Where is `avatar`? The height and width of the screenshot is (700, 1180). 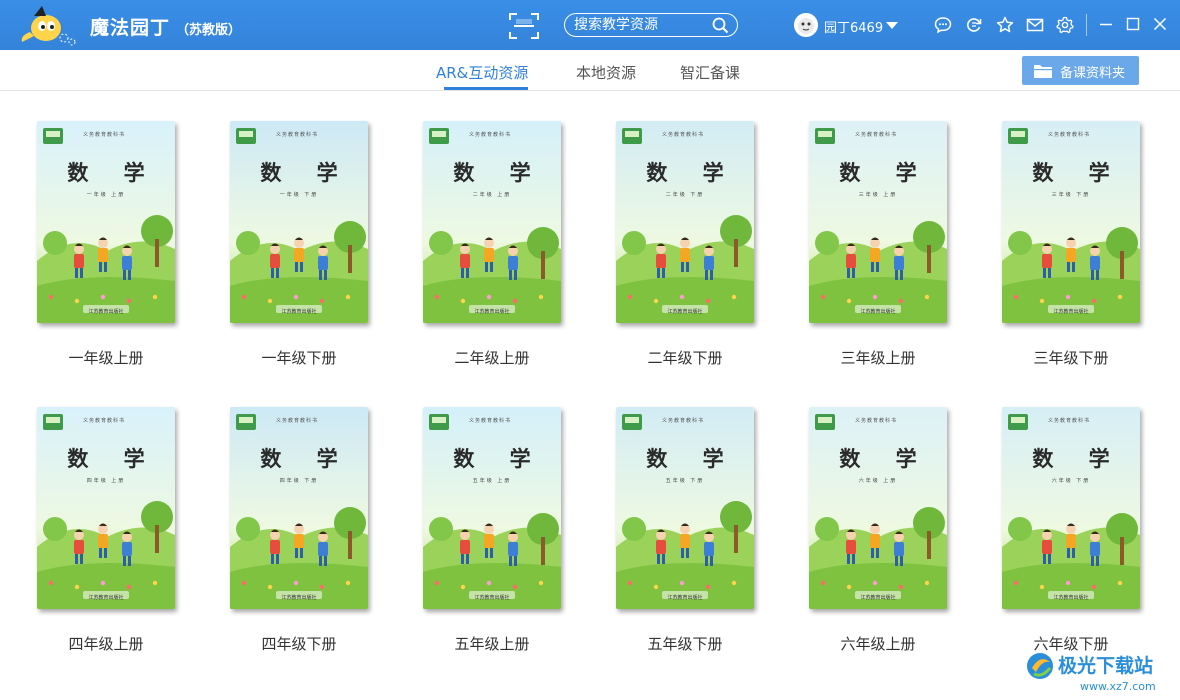
avatar is located at coordinates (806, 25).